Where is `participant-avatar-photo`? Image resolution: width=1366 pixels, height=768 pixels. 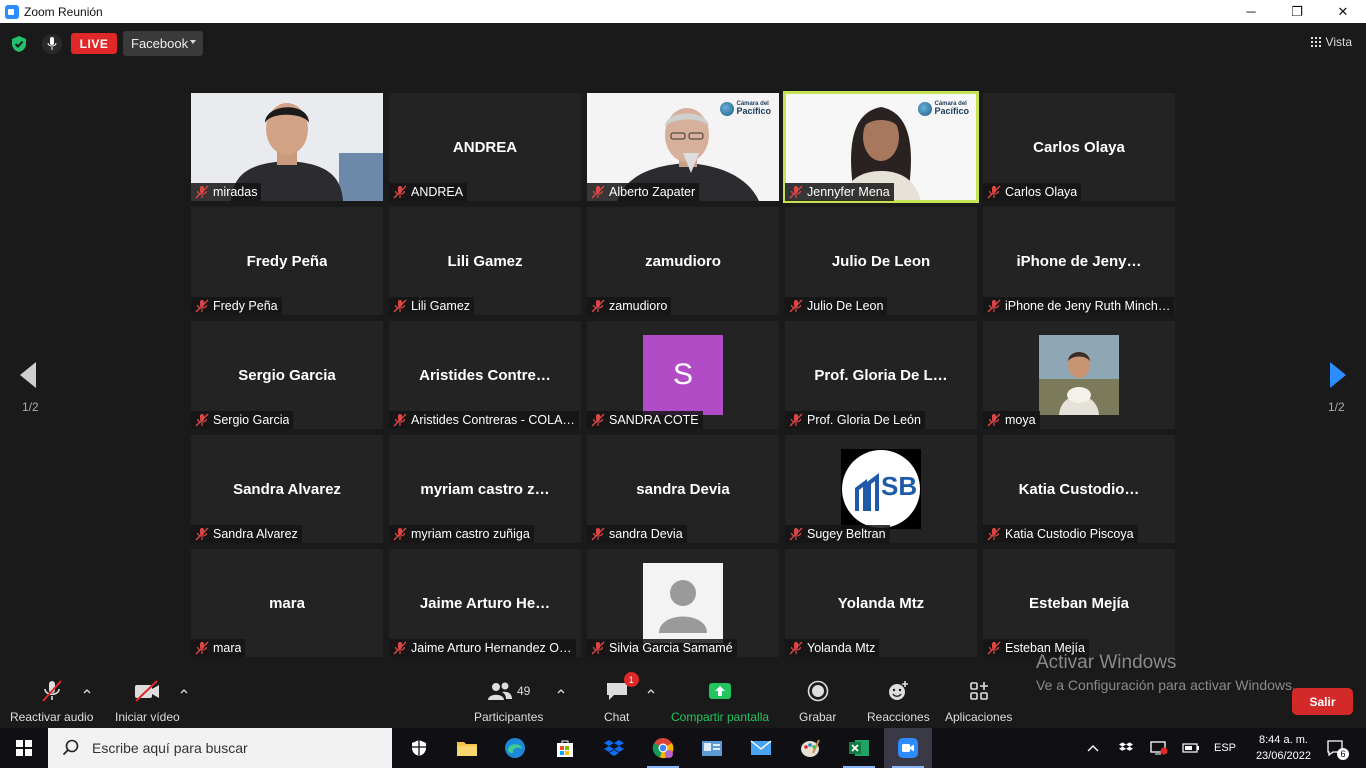
participant-avatar-photo is located at coordinates (1079, 375).